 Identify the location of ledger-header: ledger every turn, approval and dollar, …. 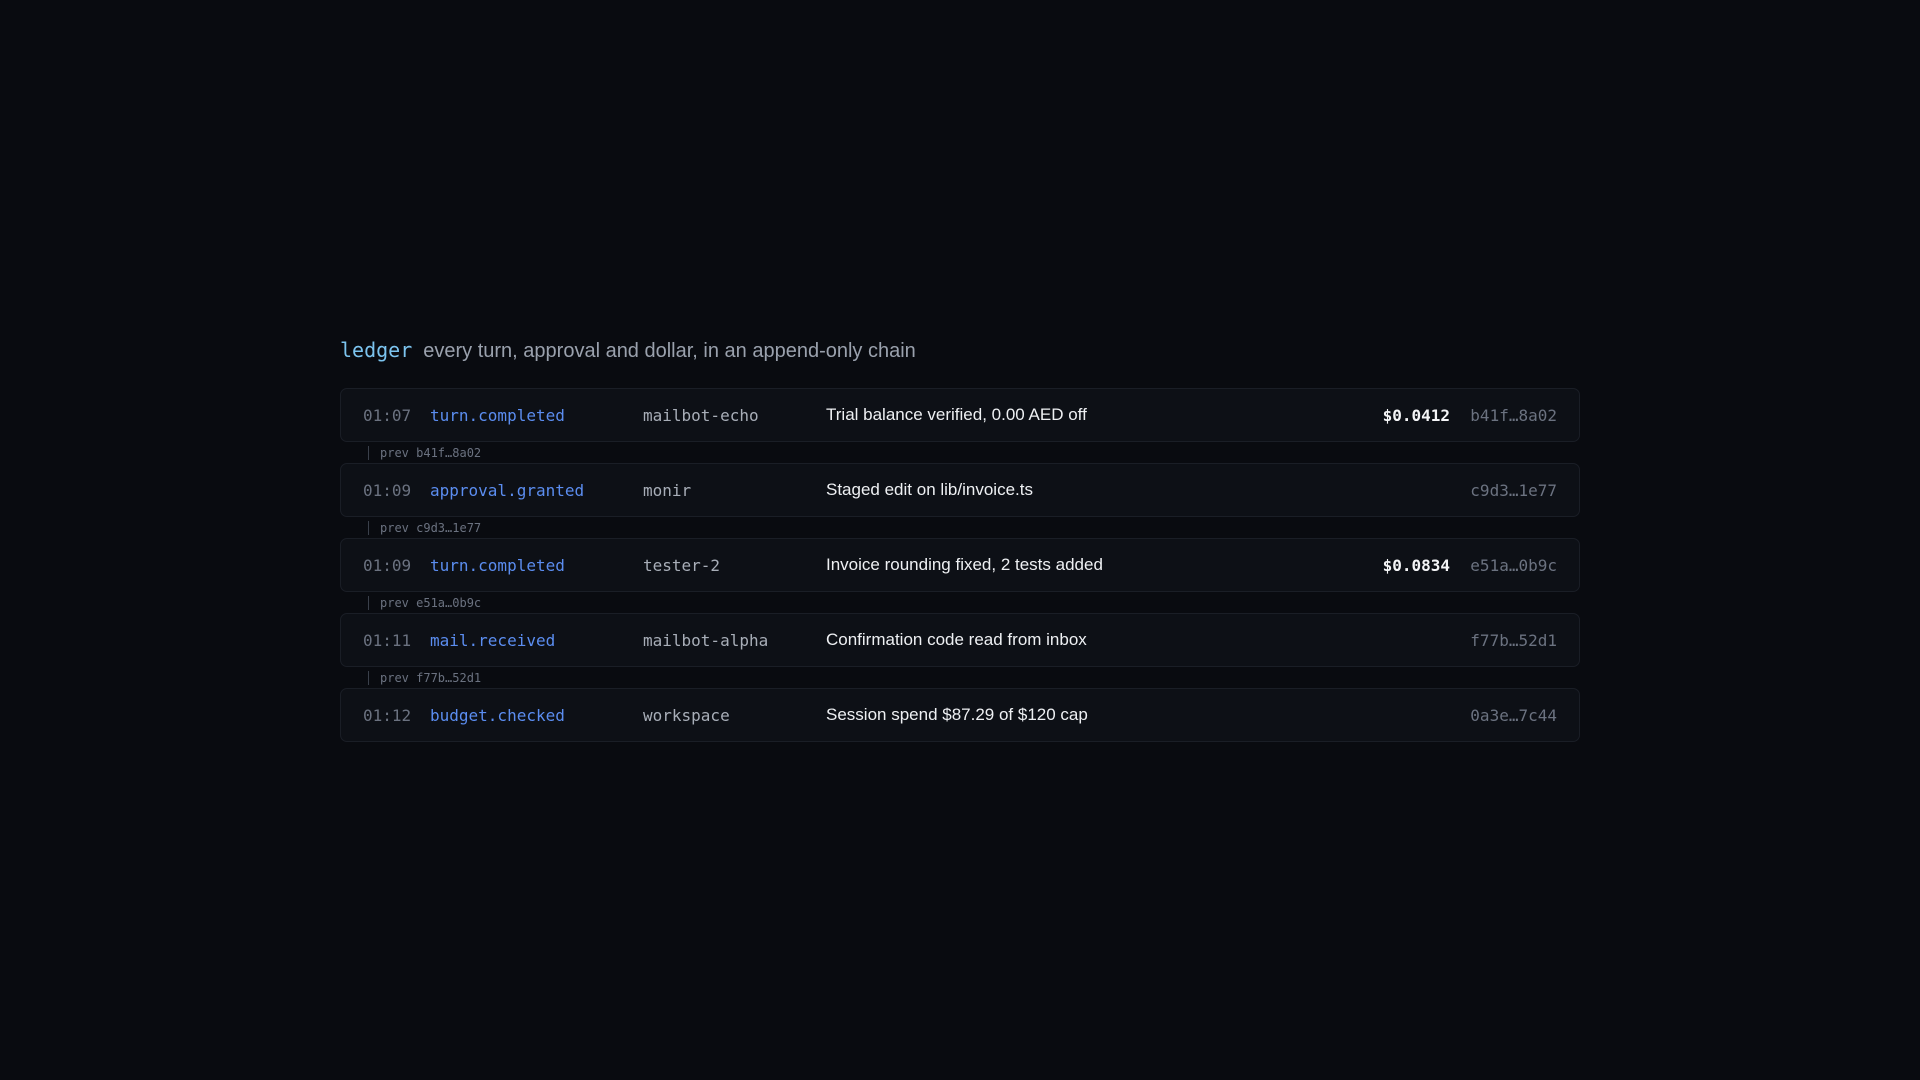
(960, 352).